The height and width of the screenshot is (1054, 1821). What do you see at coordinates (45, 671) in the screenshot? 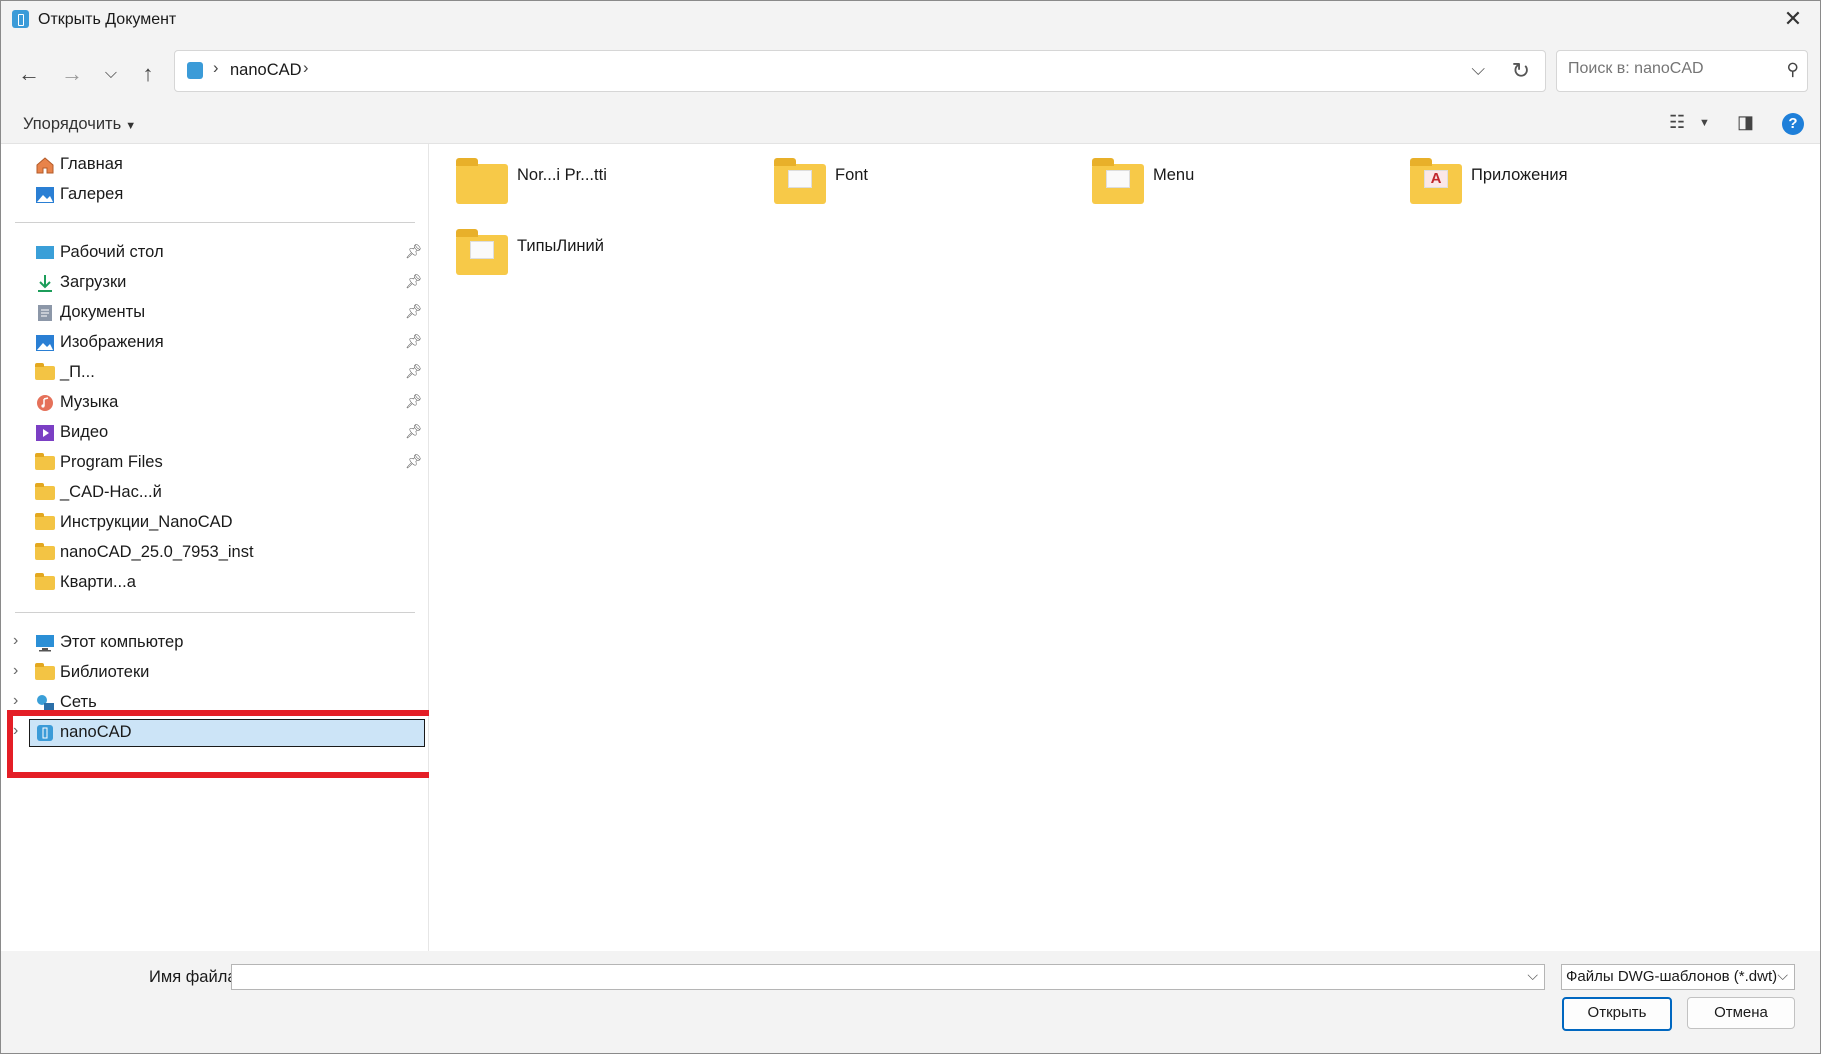
I see `libraries-icon` at bounding box center [45, 671].